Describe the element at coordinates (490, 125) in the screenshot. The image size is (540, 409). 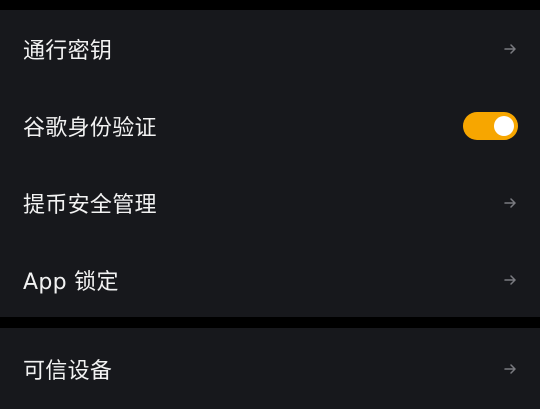
I see `google-authenticator-toggle` at that location.